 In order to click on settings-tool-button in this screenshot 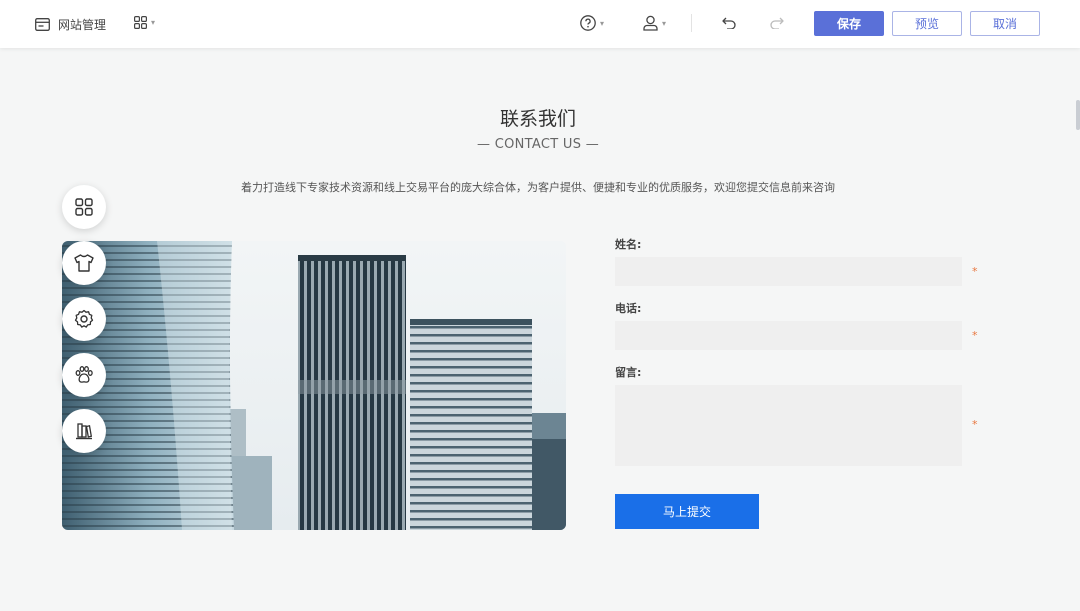, I will do `click(84, 319)`.